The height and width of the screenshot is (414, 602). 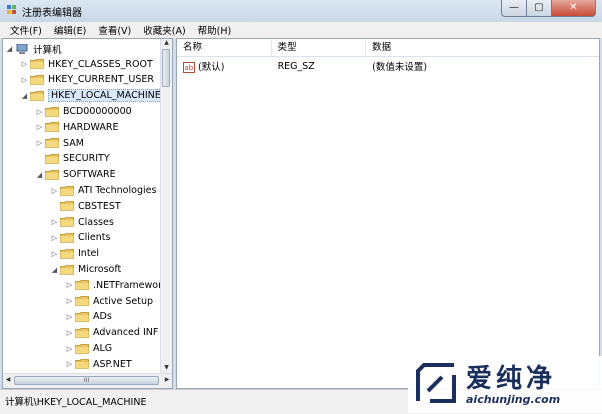 I want to click on tree-item: ▷ ATI Technologies, so click(x=103, y=190).